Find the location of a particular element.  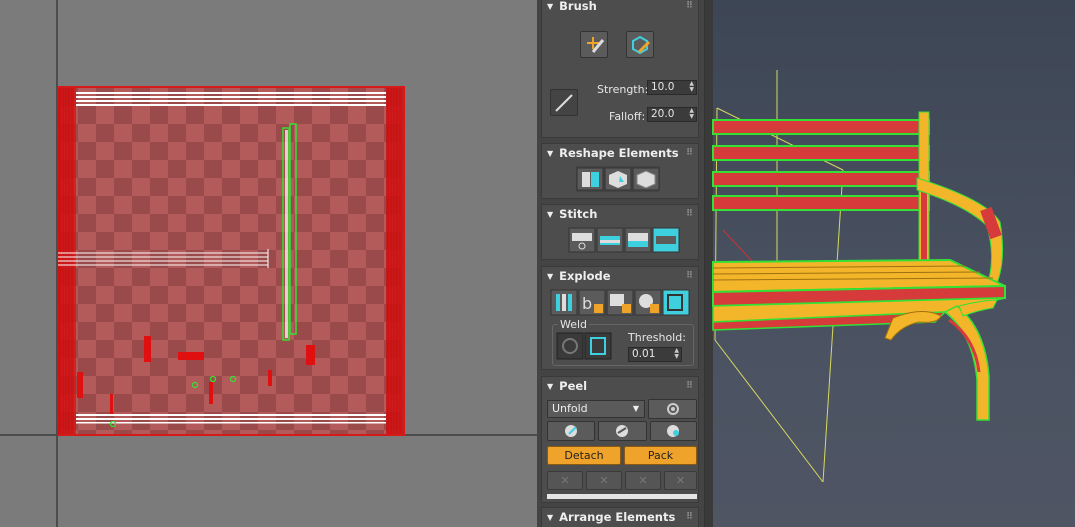

flatten-icon is located at coordinates (646, 179).